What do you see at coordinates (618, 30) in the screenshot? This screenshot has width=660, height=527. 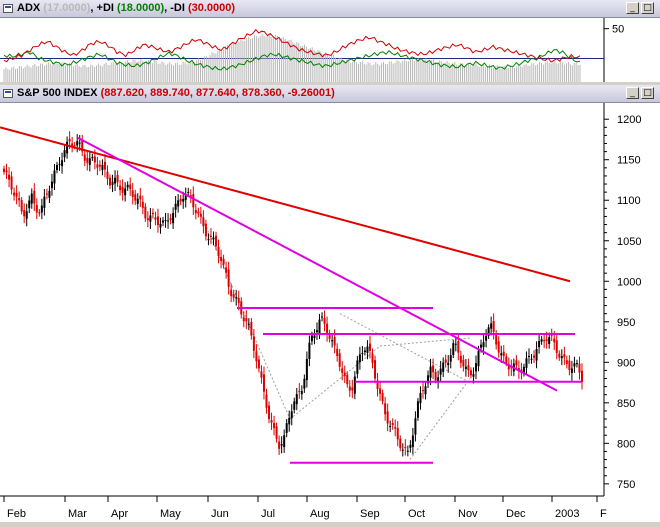 I see `adx-y-tick-label: 50` at bounding box center [618, 30].